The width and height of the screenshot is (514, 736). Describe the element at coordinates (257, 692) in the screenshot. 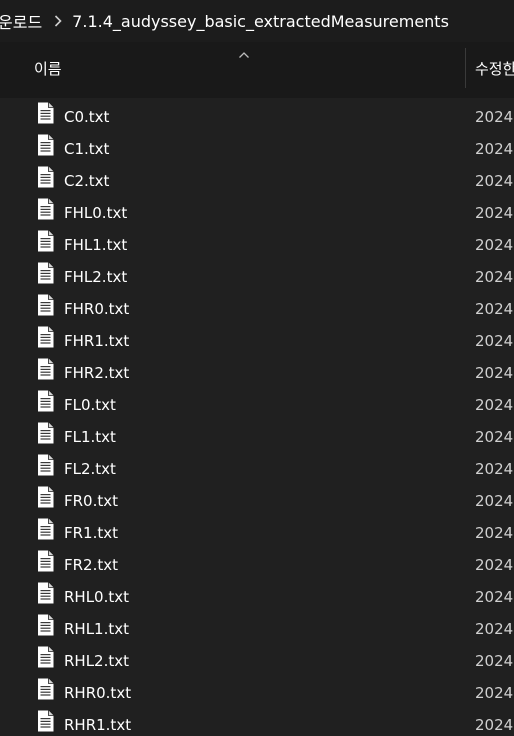

I see `file-row: RHR0.txt 2024` at that location.